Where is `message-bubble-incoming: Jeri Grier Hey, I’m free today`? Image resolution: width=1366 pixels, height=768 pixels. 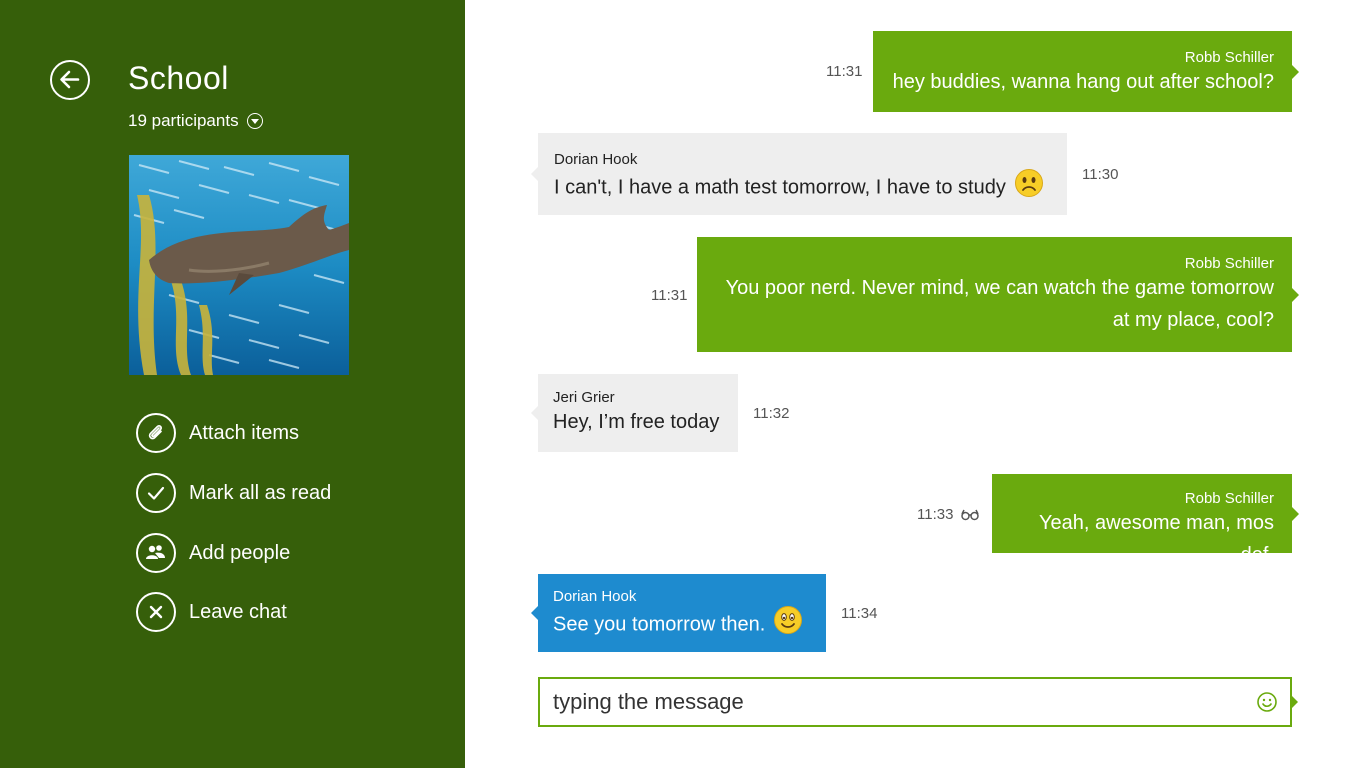 message-bubble-incoming: Jeri Grier Hey, I’m free today is located at coordinates (634, 413).